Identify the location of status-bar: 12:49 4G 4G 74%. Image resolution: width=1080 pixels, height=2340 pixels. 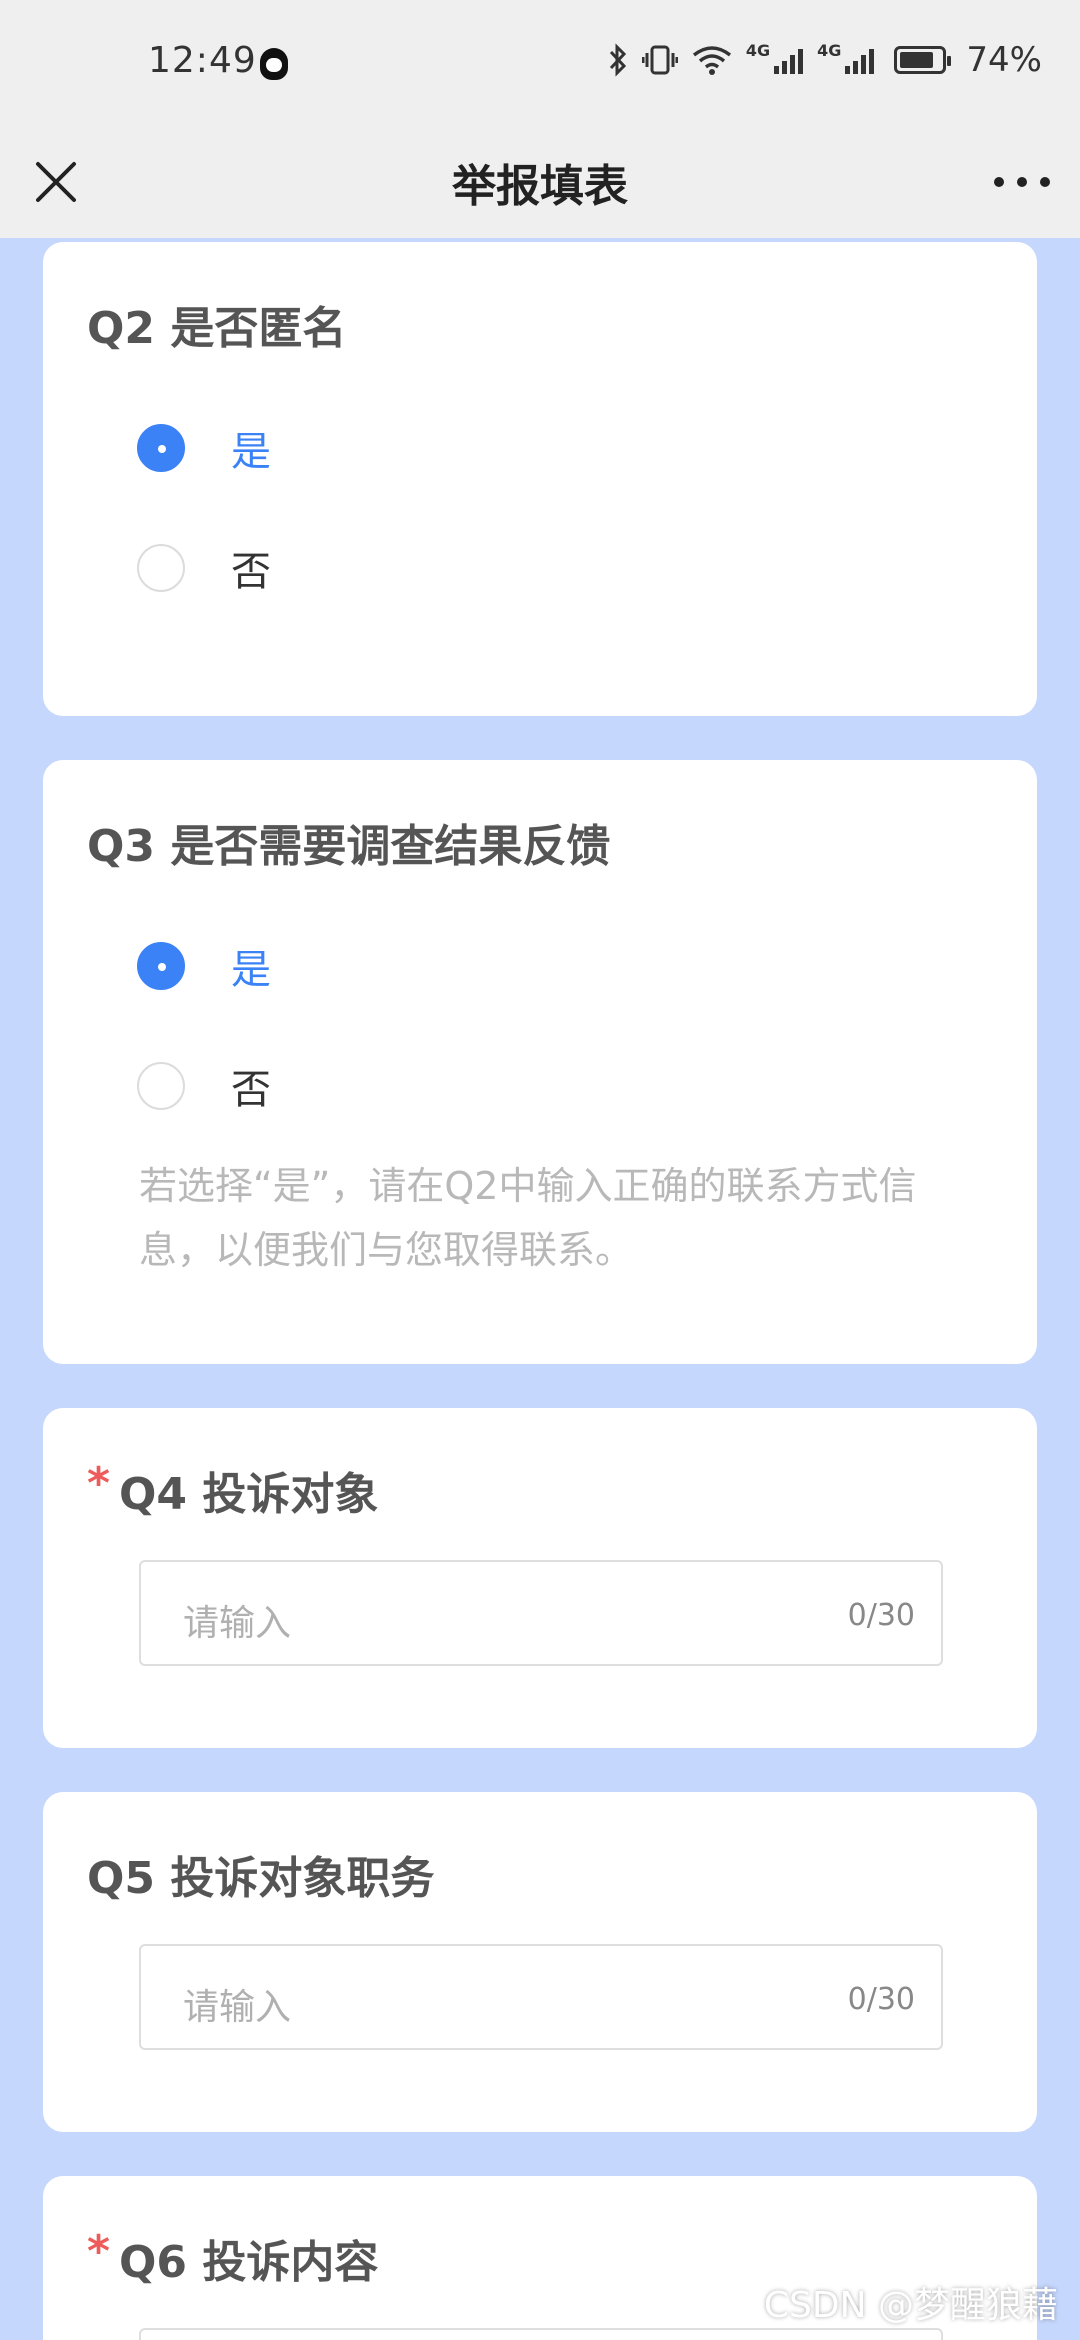
(540, 64).